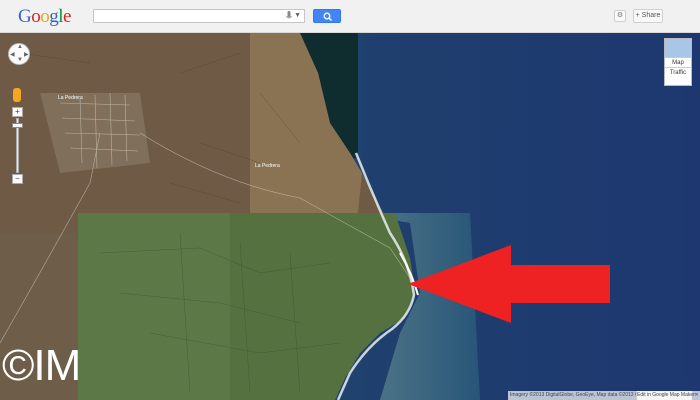  Describe the element at coordinates (44, 17) in the screenshot. I see `google-logo: Google` at that location.